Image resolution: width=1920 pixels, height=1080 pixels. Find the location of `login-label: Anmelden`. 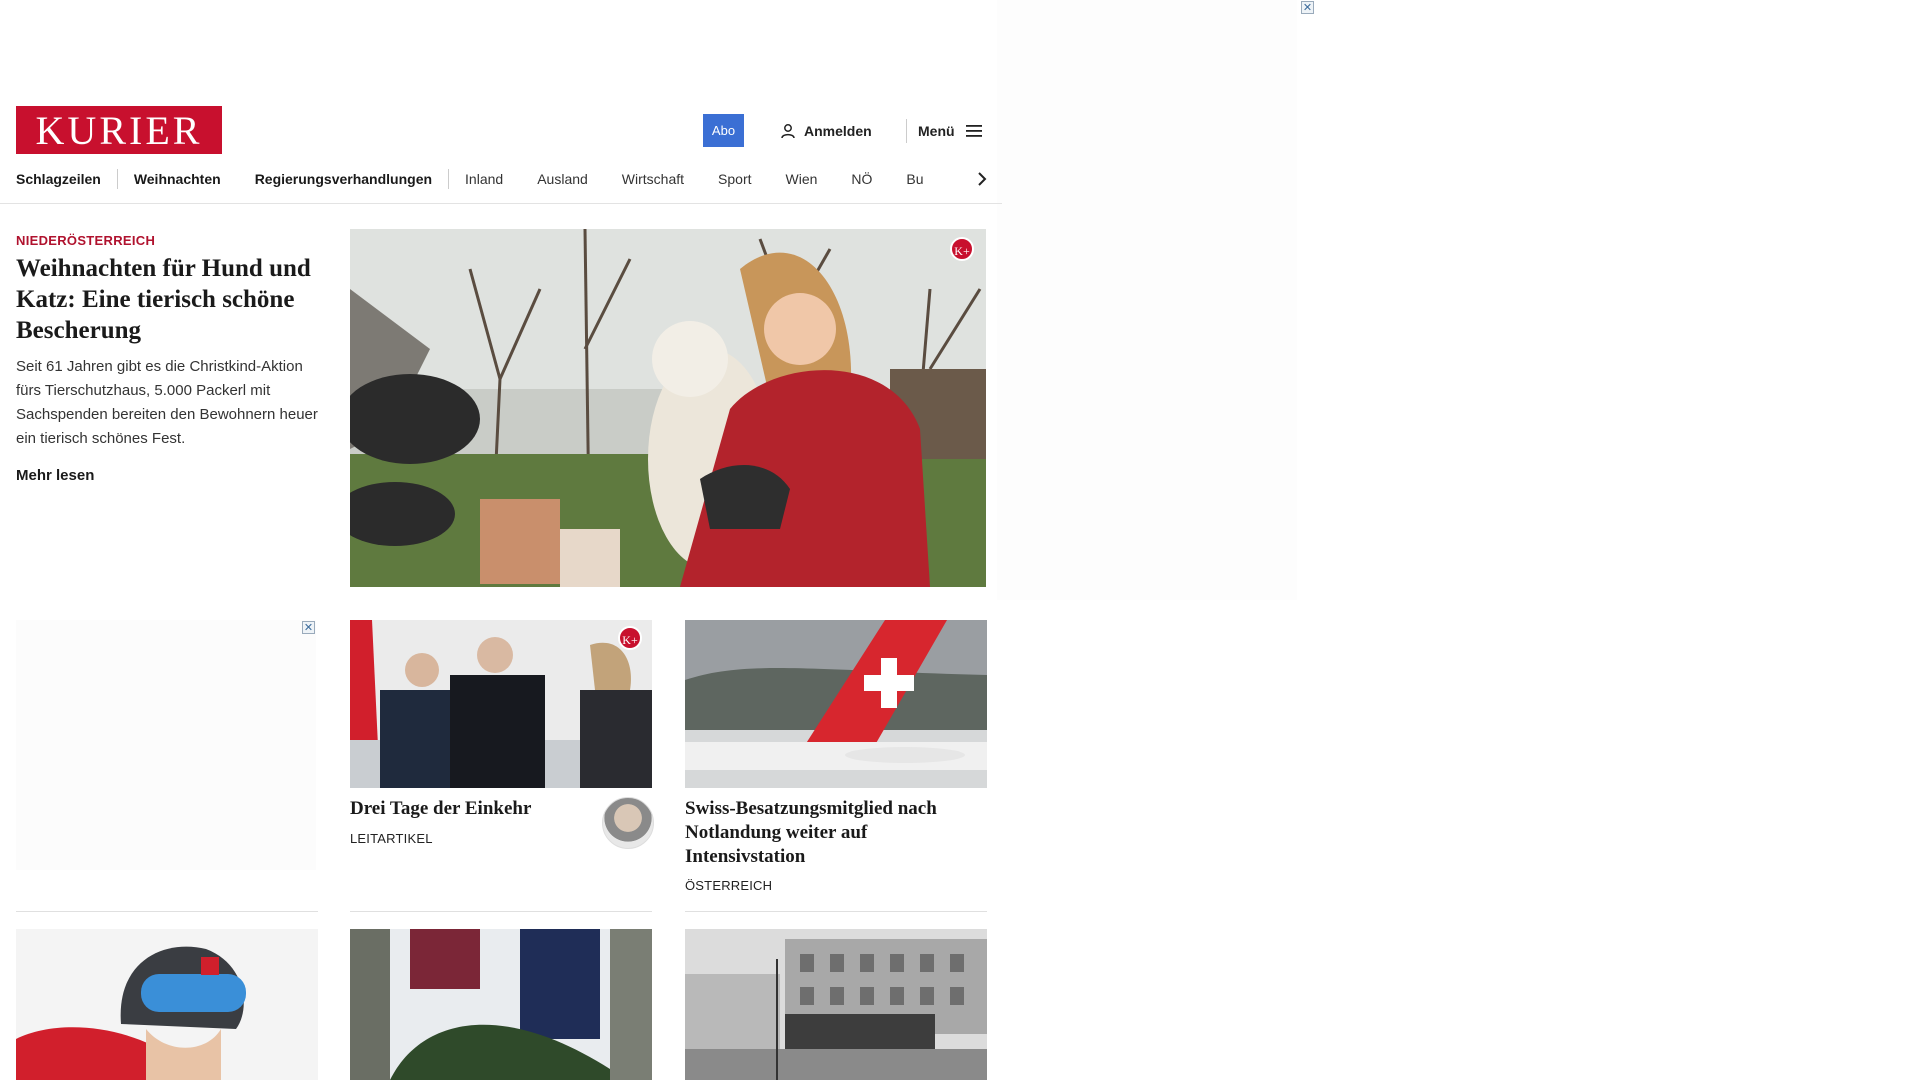

login-label: Anmelden is located at coordinates (838, 131).